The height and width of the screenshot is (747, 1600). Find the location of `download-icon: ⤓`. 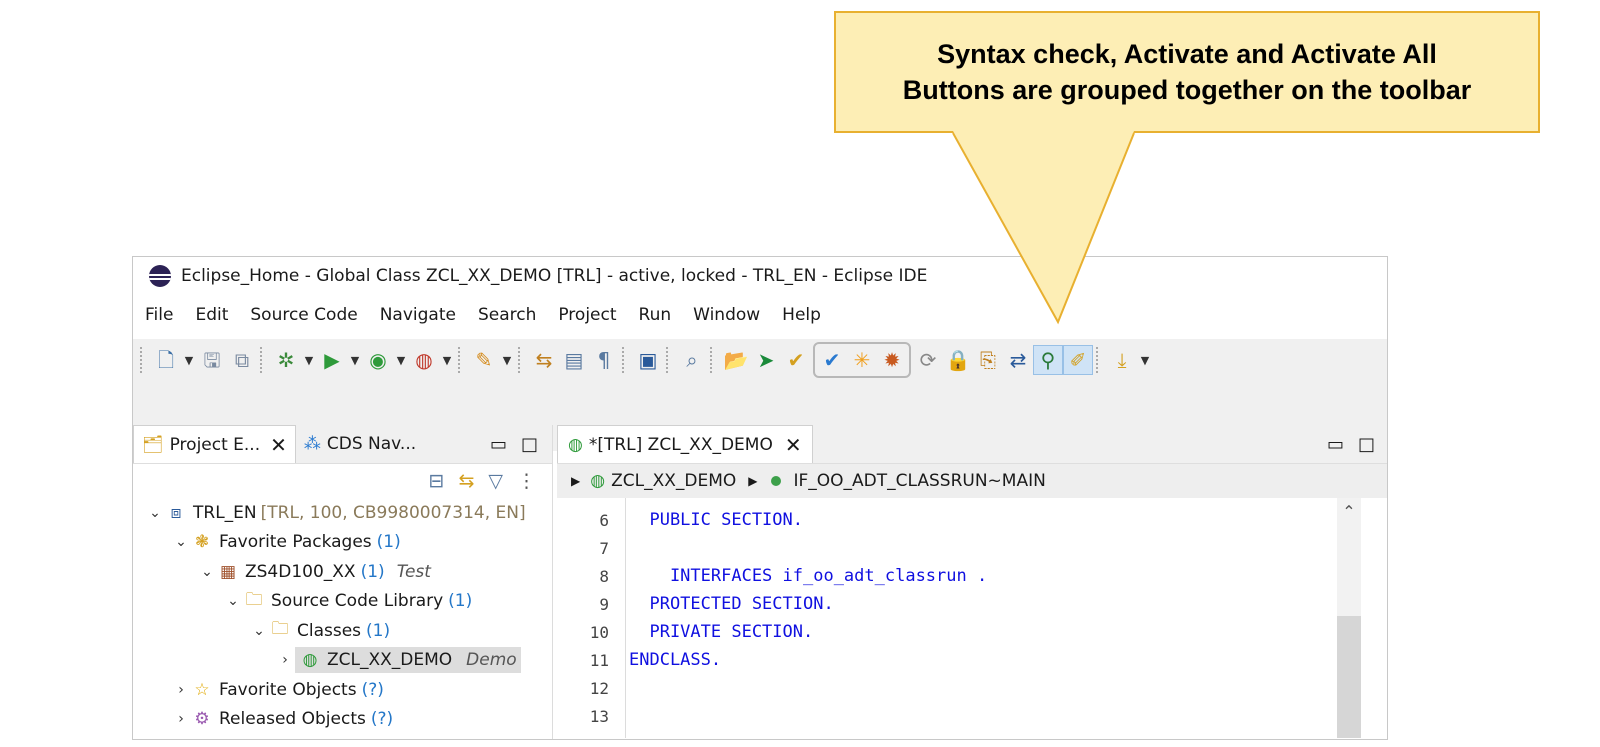

download-icon: ⤓ is located at coordinates (1122, 360).